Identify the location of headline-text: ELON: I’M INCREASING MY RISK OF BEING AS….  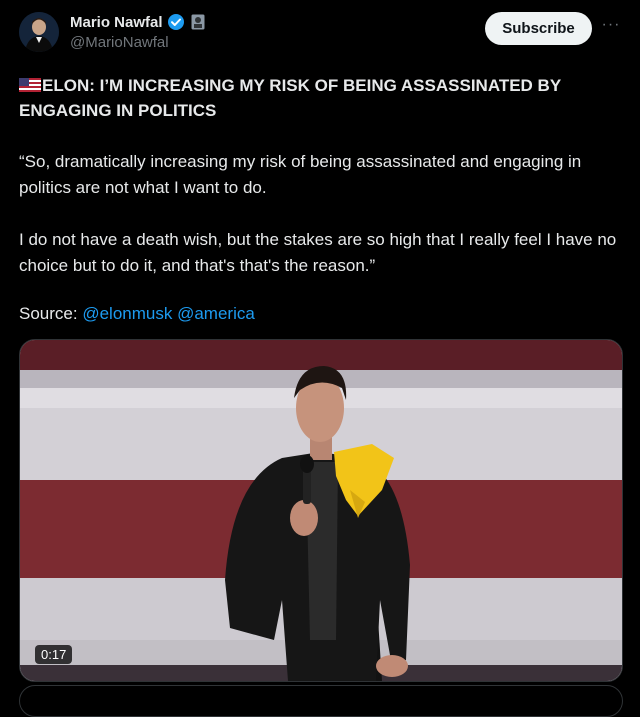
(290, 98).